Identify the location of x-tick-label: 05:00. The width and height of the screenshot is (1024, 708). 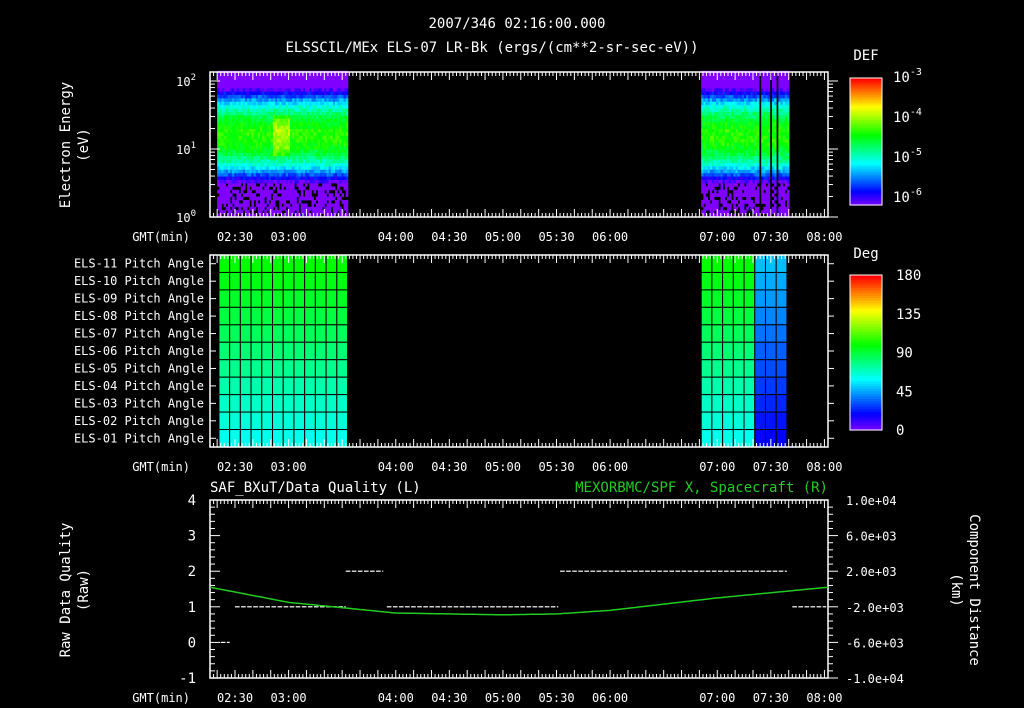
(503, 237).